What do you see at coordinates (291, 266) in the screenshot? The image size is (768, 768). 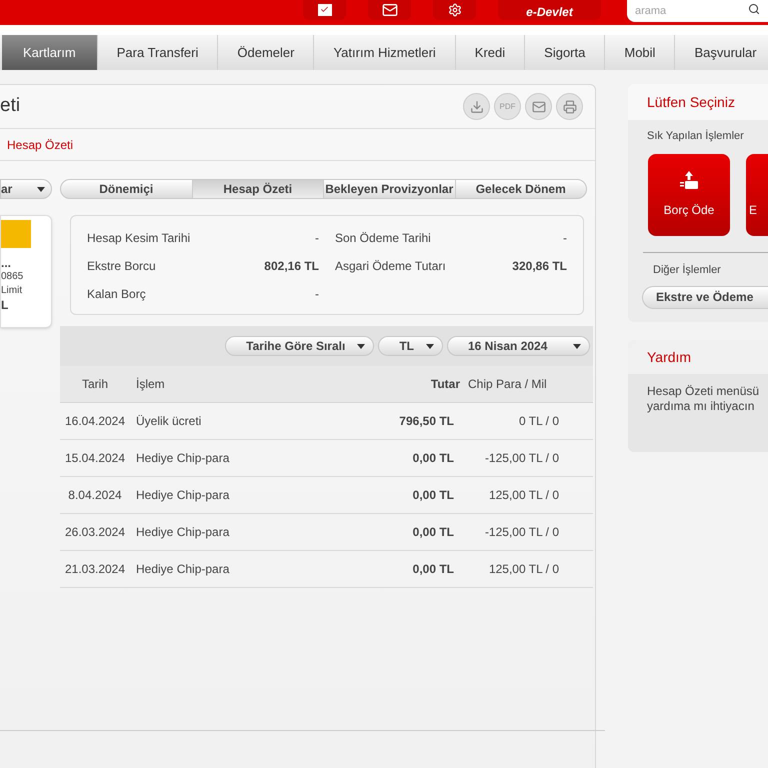 I see `summary-value: 802,16 TL` at bounding box center [291, 266].